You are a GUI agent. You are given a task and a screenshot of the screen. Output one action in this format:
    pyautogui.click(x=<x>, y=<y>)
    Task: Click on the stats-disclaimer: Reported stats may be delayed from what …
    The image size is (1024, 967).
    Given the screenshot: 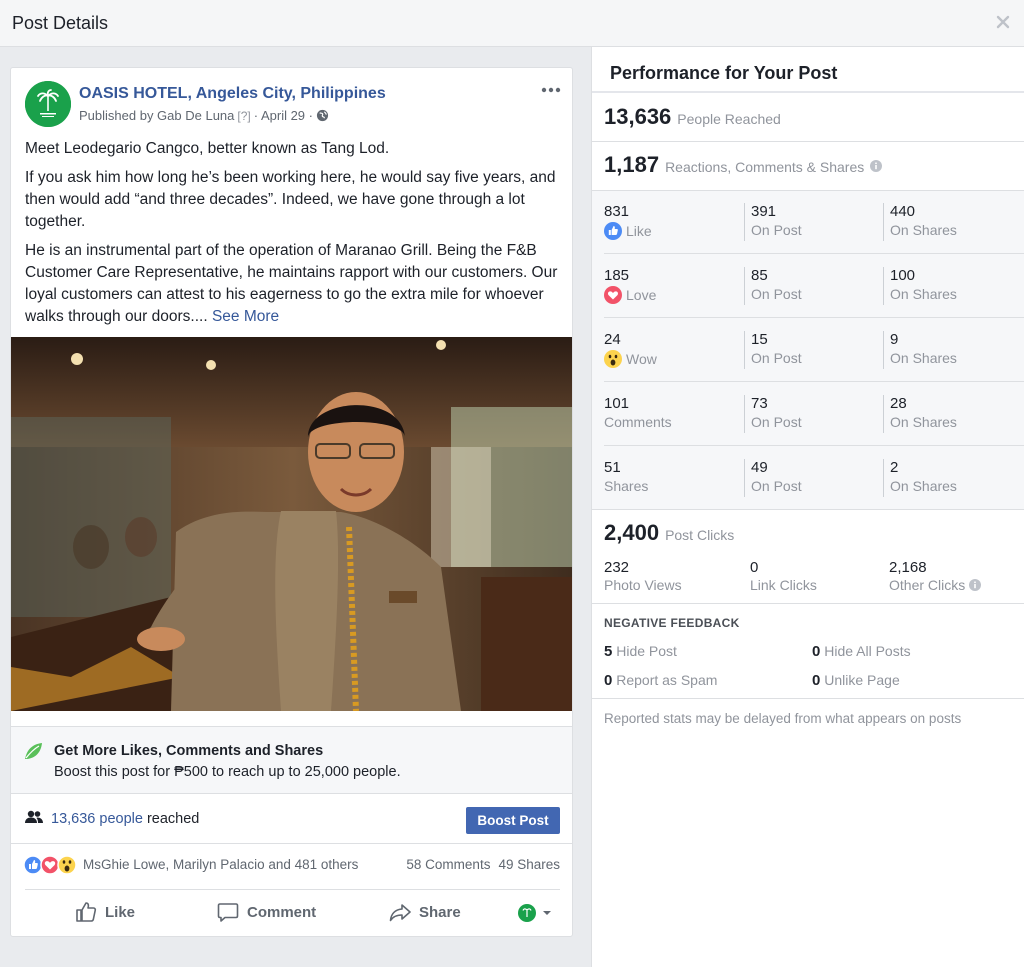 What is the action you would take?
    pyautogui.click(x=783, y=718)
    